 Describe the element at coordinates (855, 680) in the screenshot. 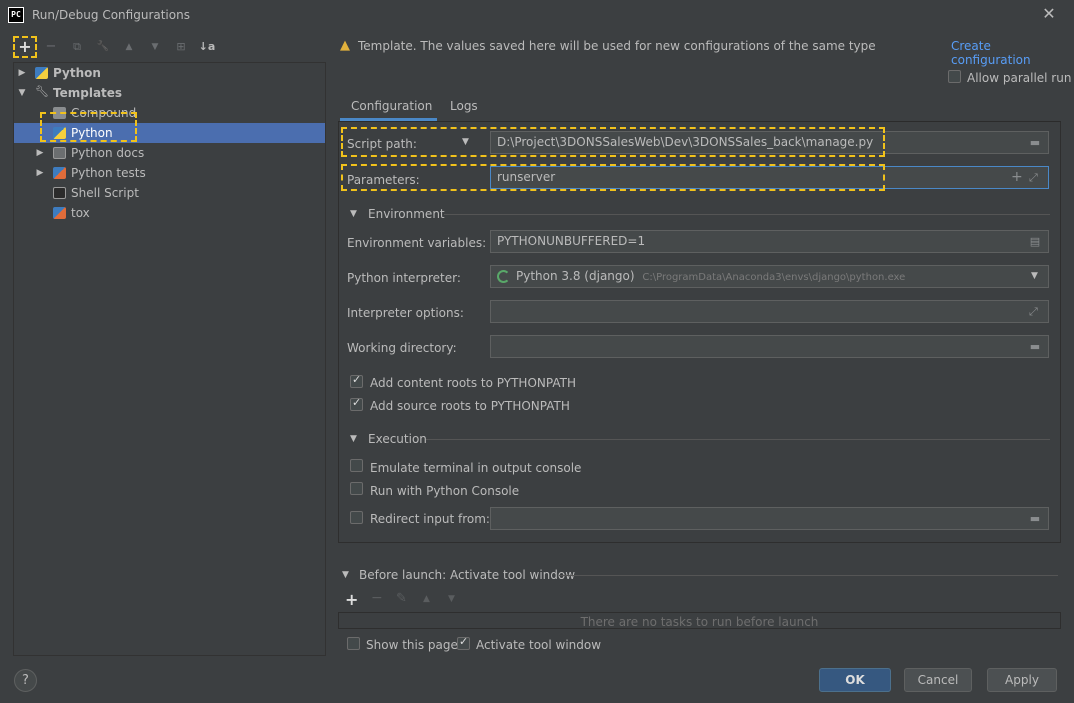

I see `ok-button: OK` at that location.